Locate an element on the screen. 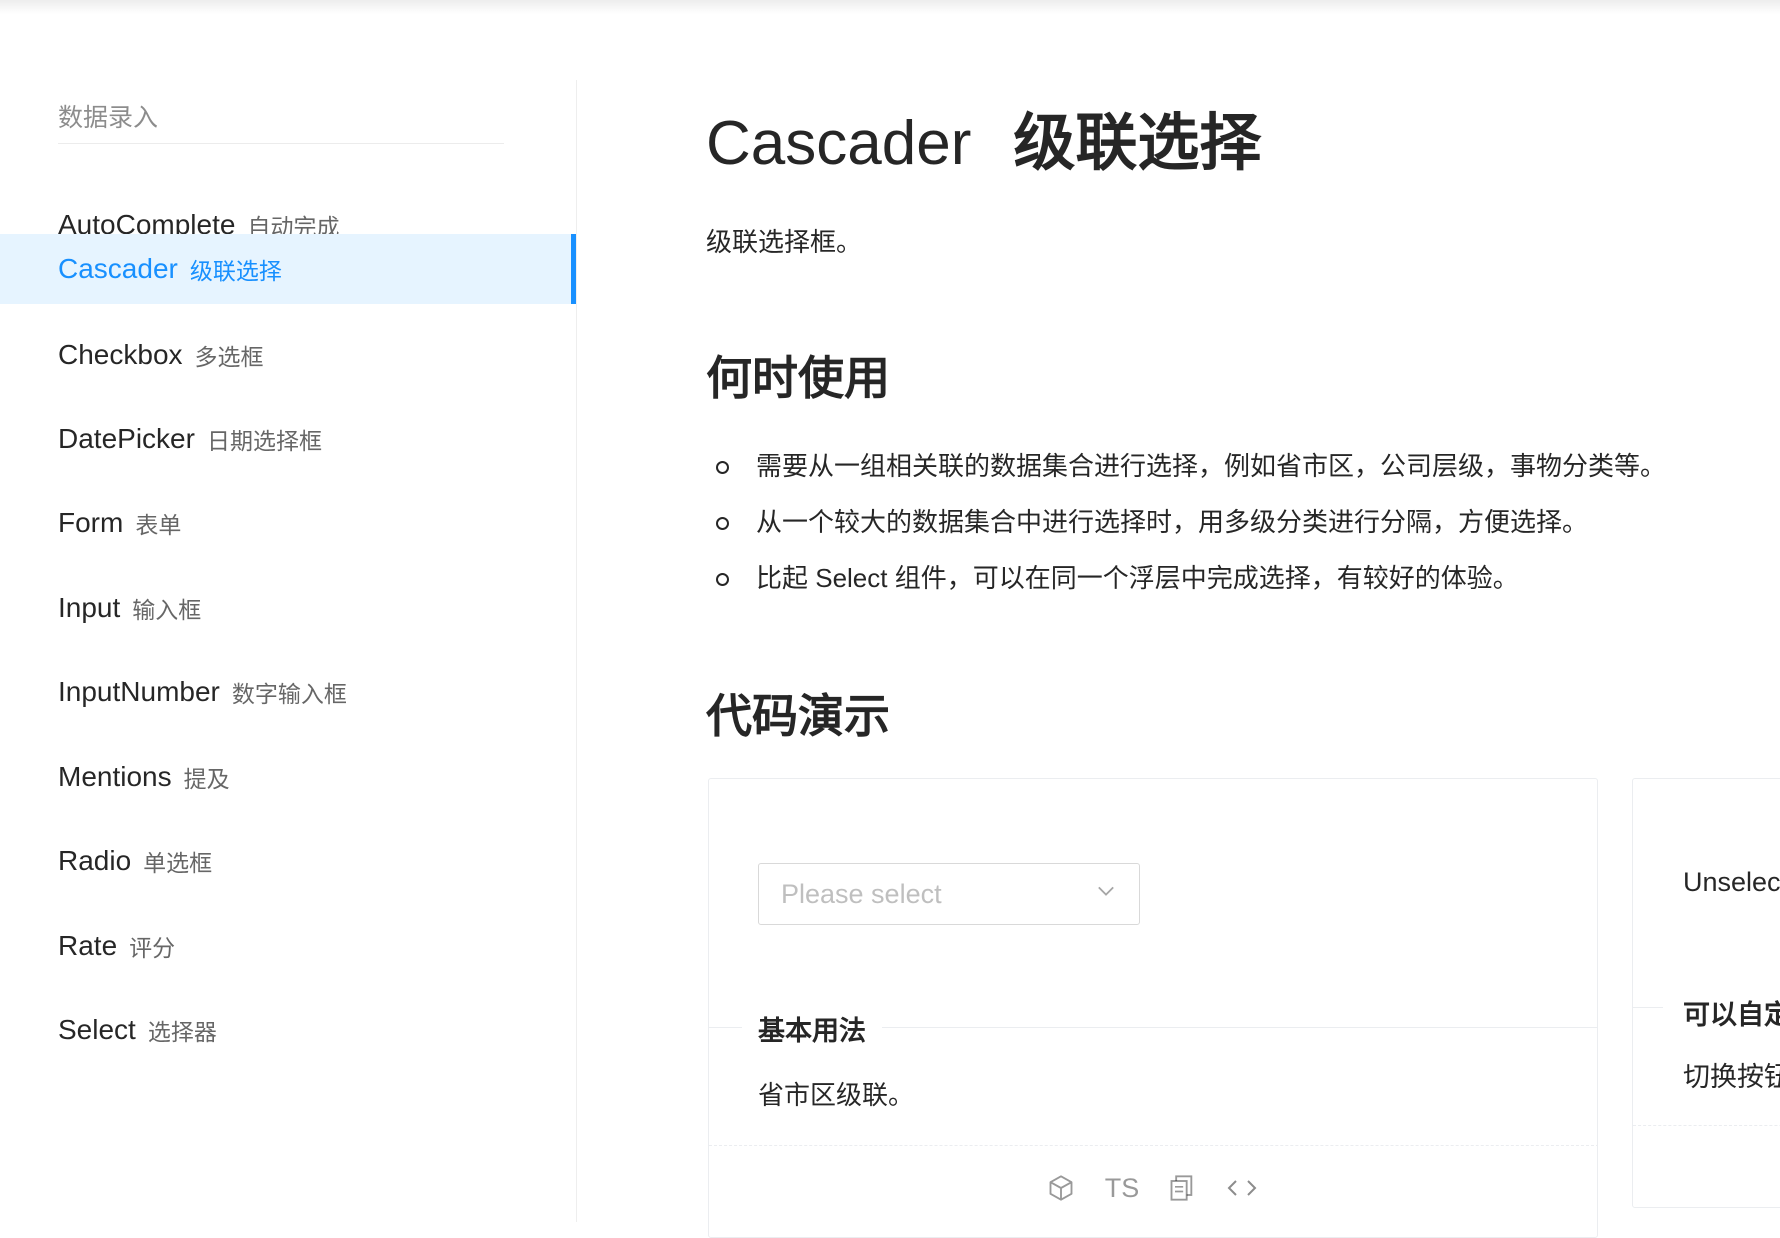  sidebar-item-label: Radio is located at coordinates (95, 860).